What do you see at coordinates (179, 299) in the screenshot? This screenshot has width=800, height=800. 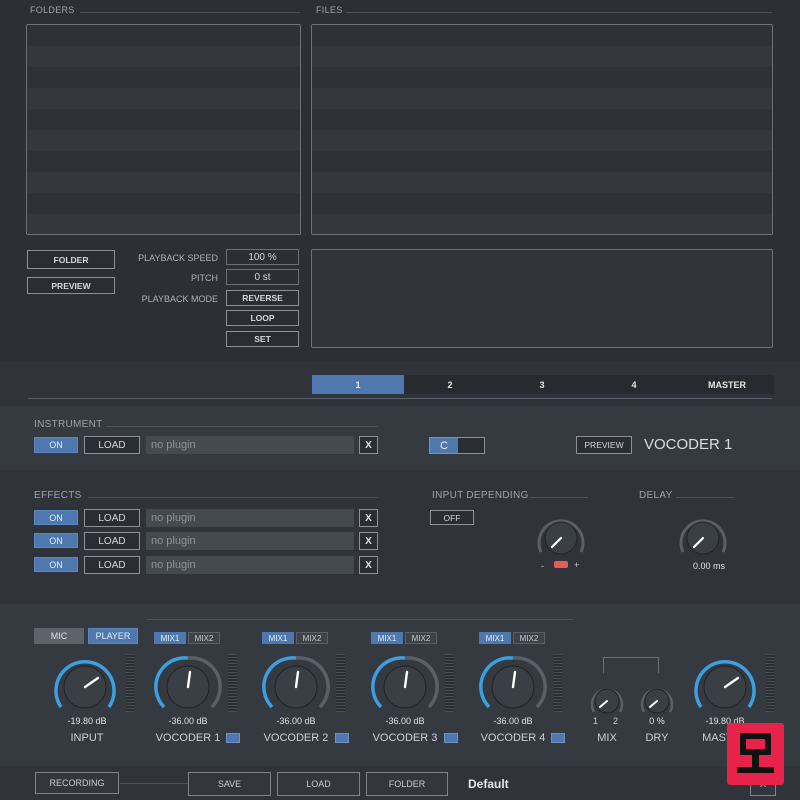 I see `playback-mode-label: PLAYBACK MODE` at bounding box center [179, 299].